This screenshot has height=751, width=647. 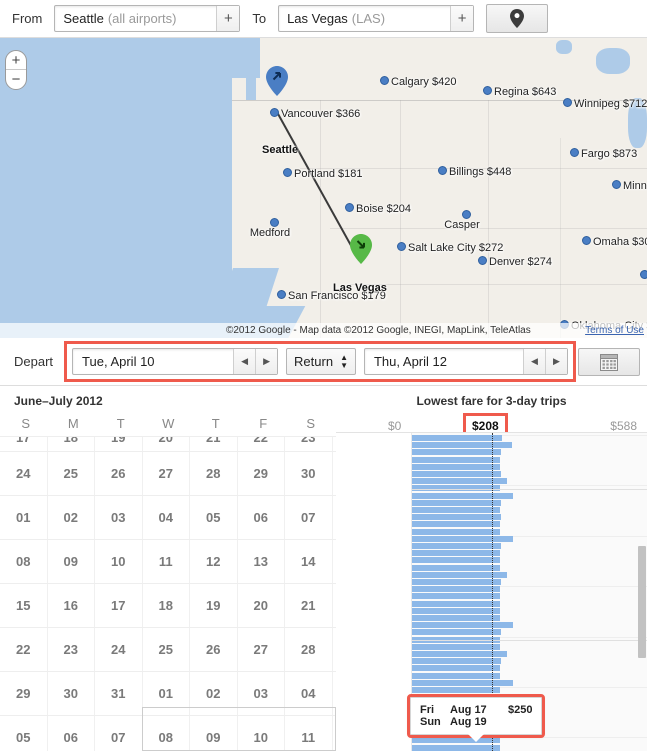 I want to click on calendar-day-cell: 14, so click(x=309, y=561).